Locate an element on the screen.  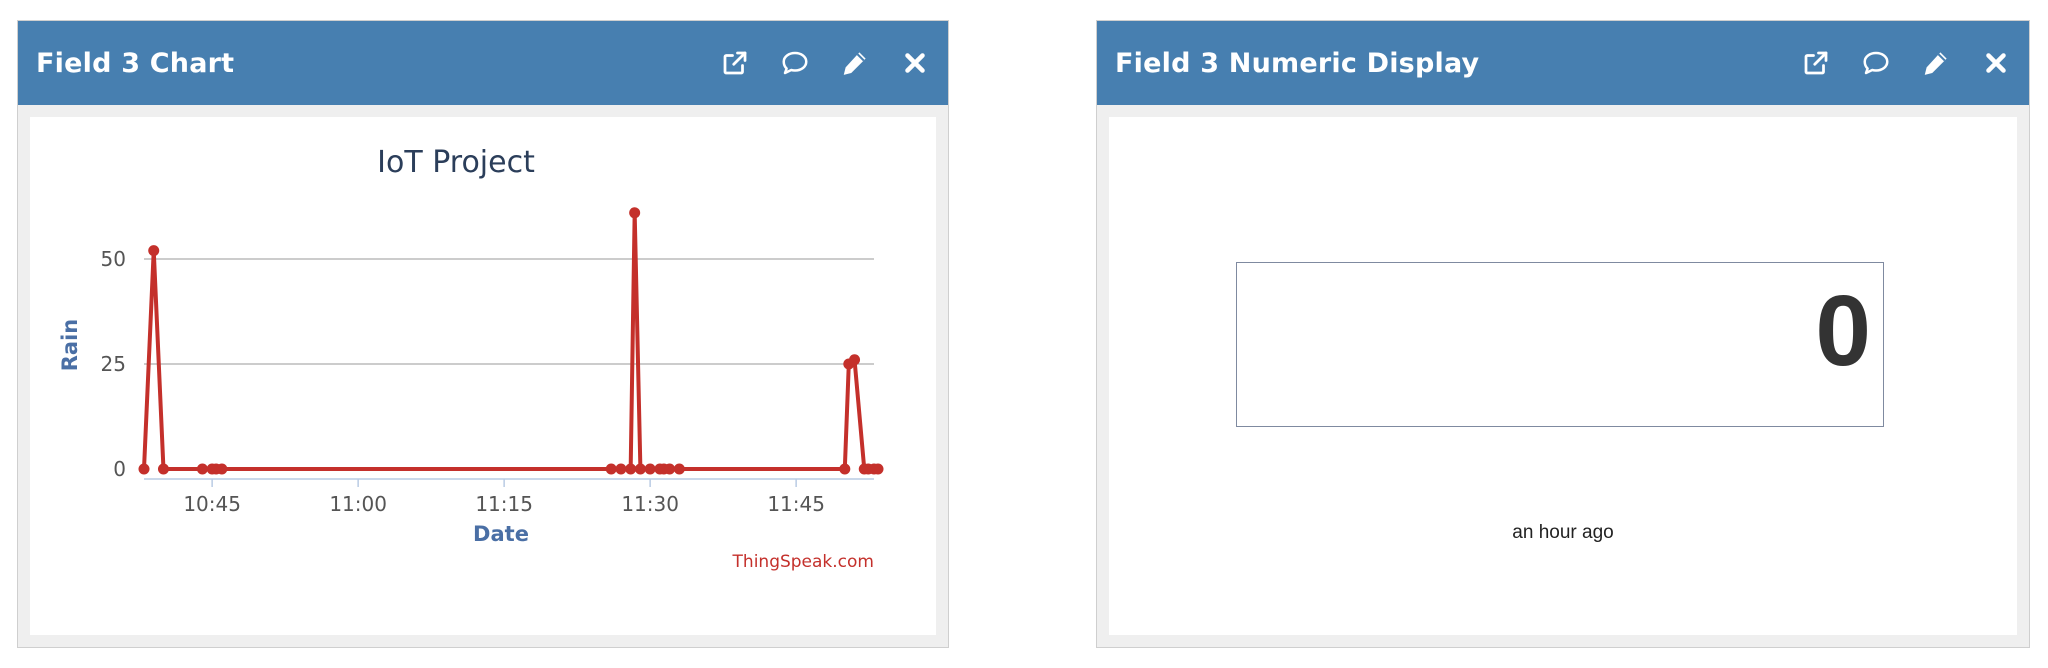
y-tick-label: 50 is located at coordinates (113, 259).